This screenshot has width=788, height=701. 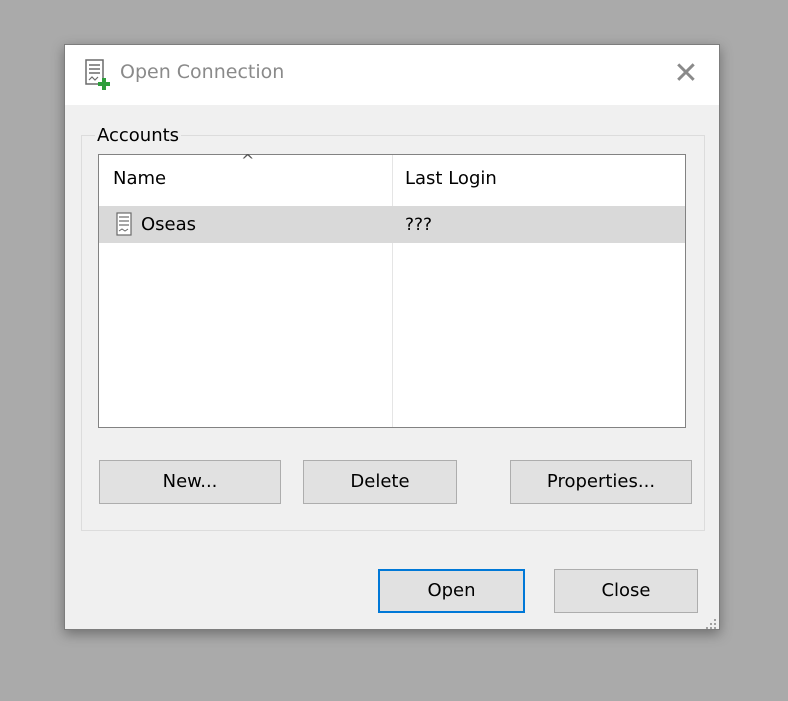 What do you see at coordinates (100, 75) in the screenshot?
I see `new-connection-icon` at bounding box center [100, 75].